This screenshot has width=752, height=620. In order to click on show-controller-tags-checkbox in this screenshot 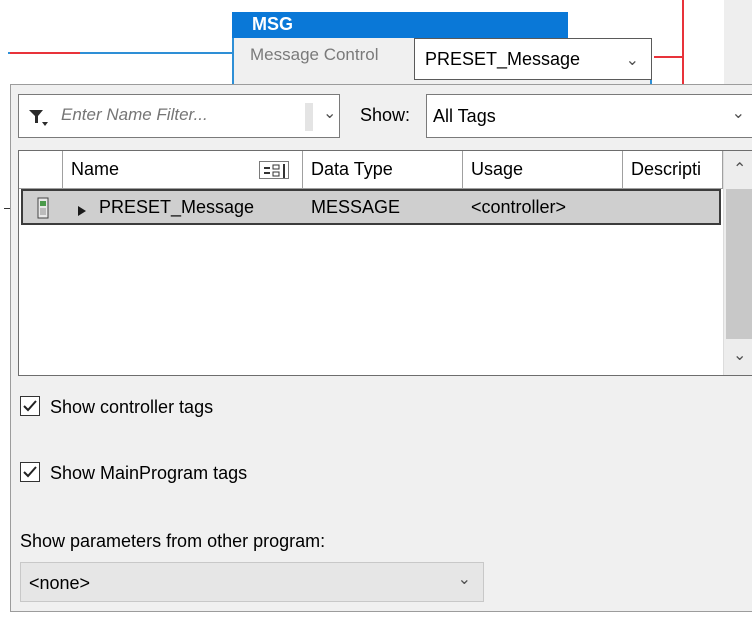, I will do `click(30, 406)`.